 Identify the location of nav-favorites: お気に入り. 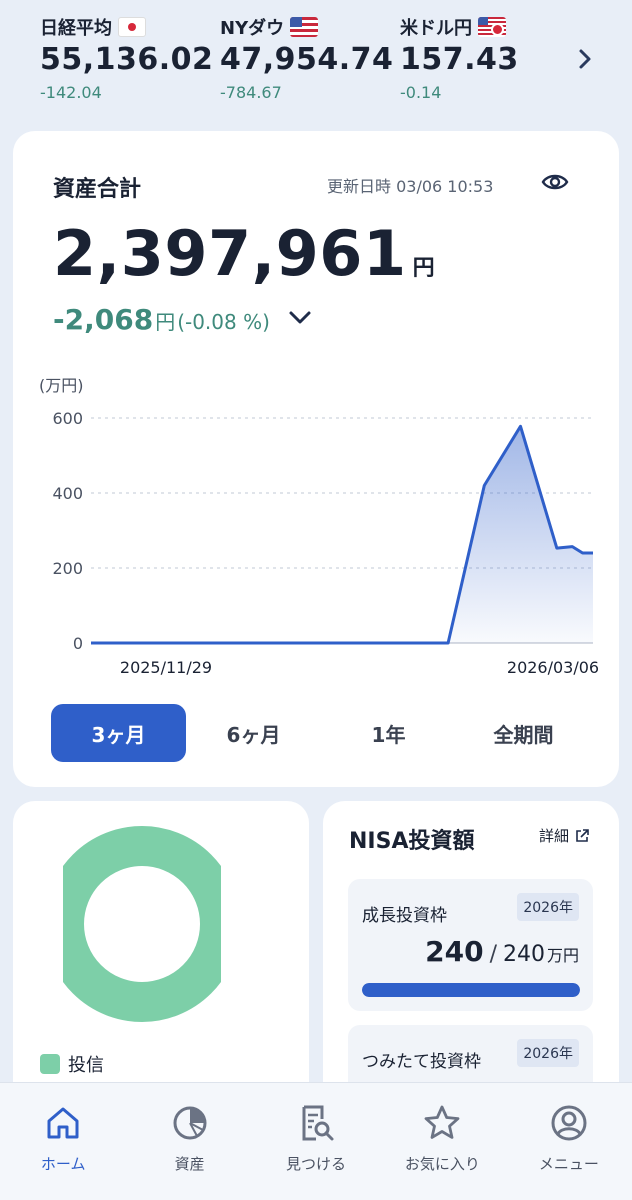
(442, 1151).